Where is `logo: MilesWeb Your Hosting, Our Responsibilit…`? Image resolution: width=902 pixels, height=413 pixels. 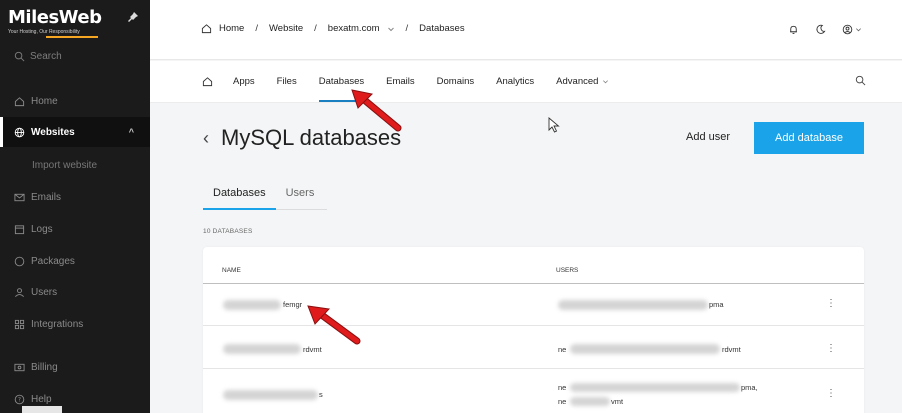
logo: MilesWeb Your Hosting, Our Responsibilit… is located at coordinates (55, 22).